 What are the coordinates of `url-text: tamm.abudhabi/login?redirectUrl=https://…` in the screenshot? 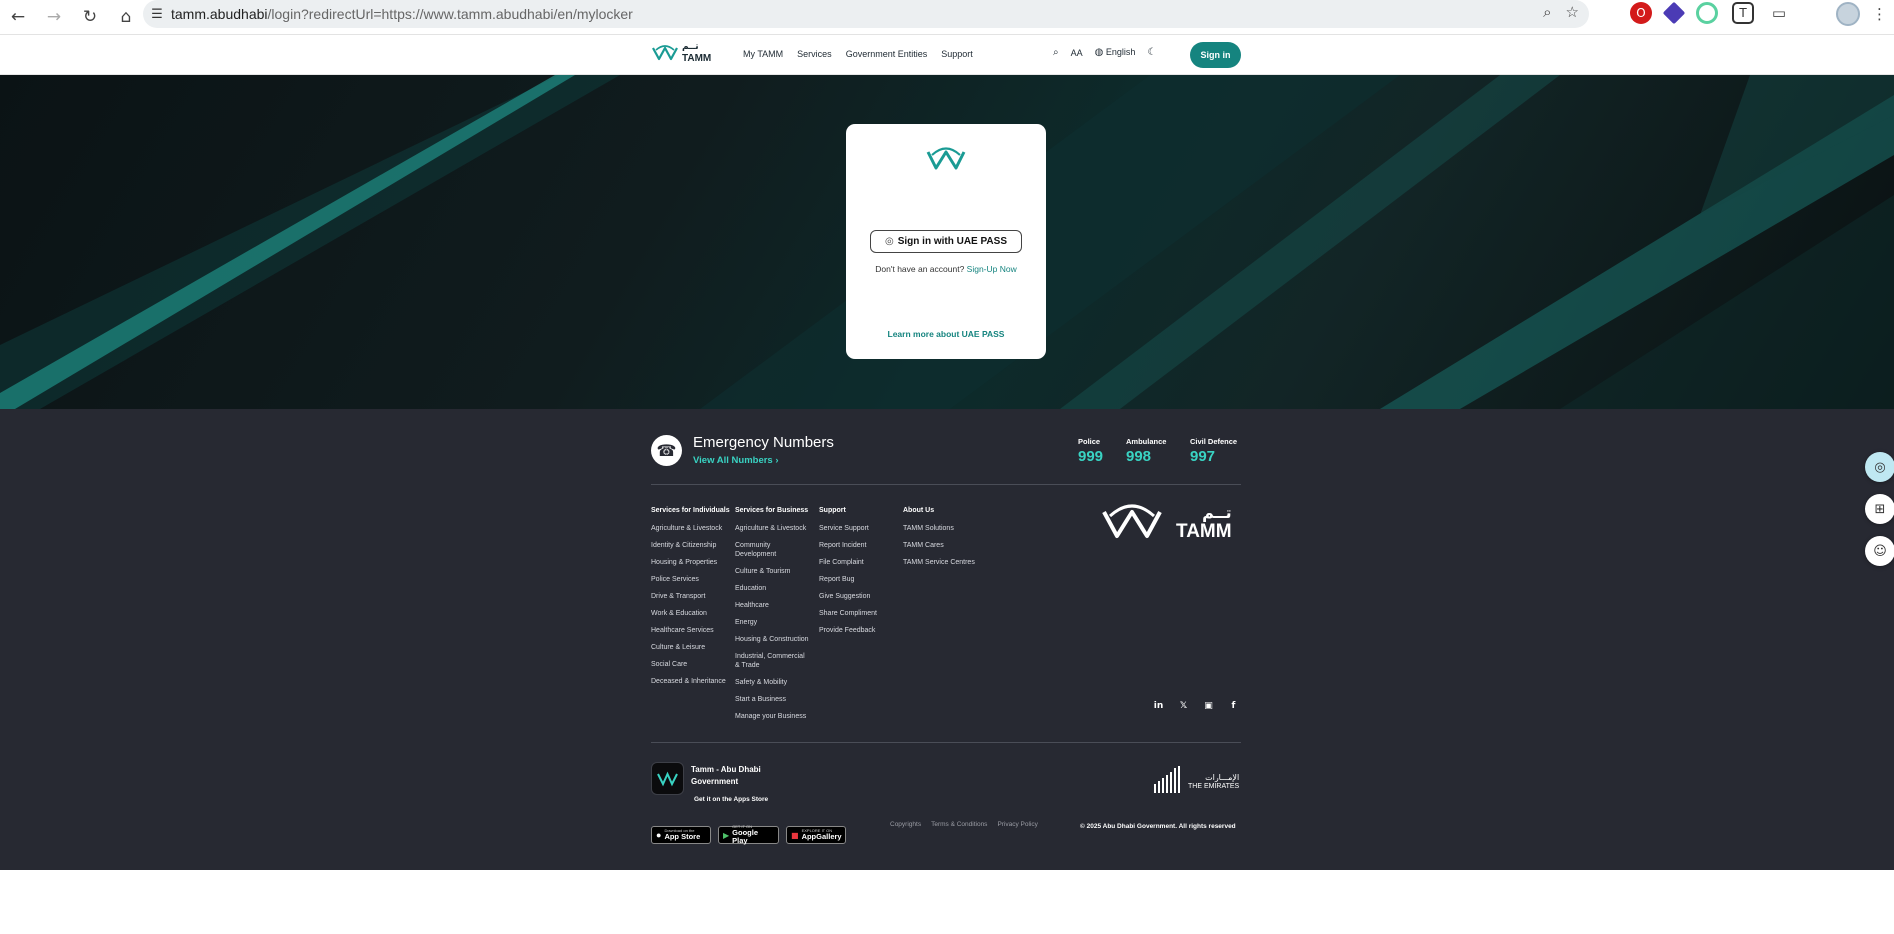 It's located at (402, 14).